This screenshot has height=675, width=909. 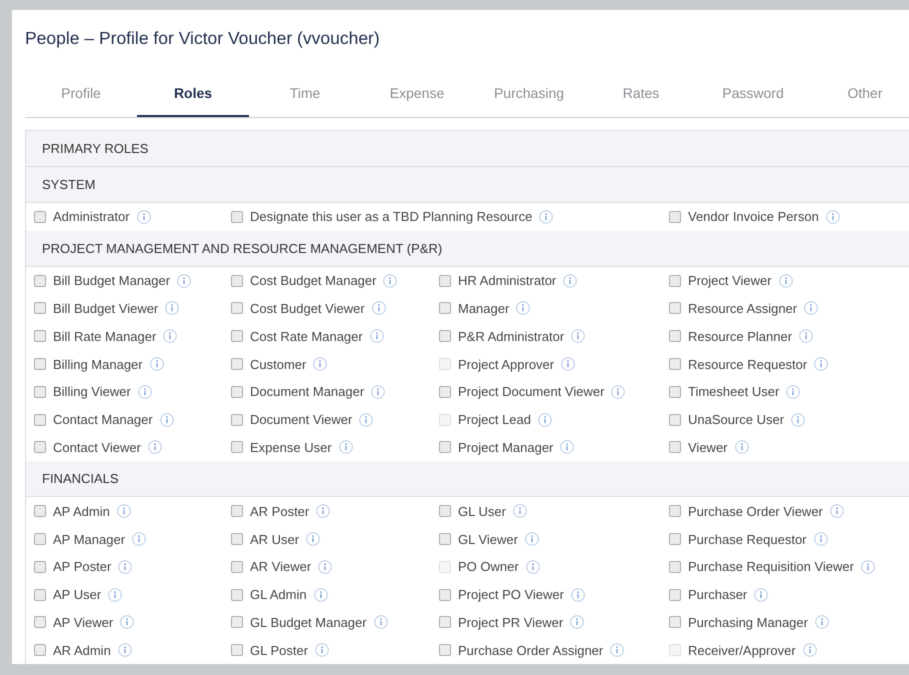 What do you see at coordinates (554, 650) in the screenshot?
I see `role-option: Purchase Order Assigner` at bounding box center [554, 650].